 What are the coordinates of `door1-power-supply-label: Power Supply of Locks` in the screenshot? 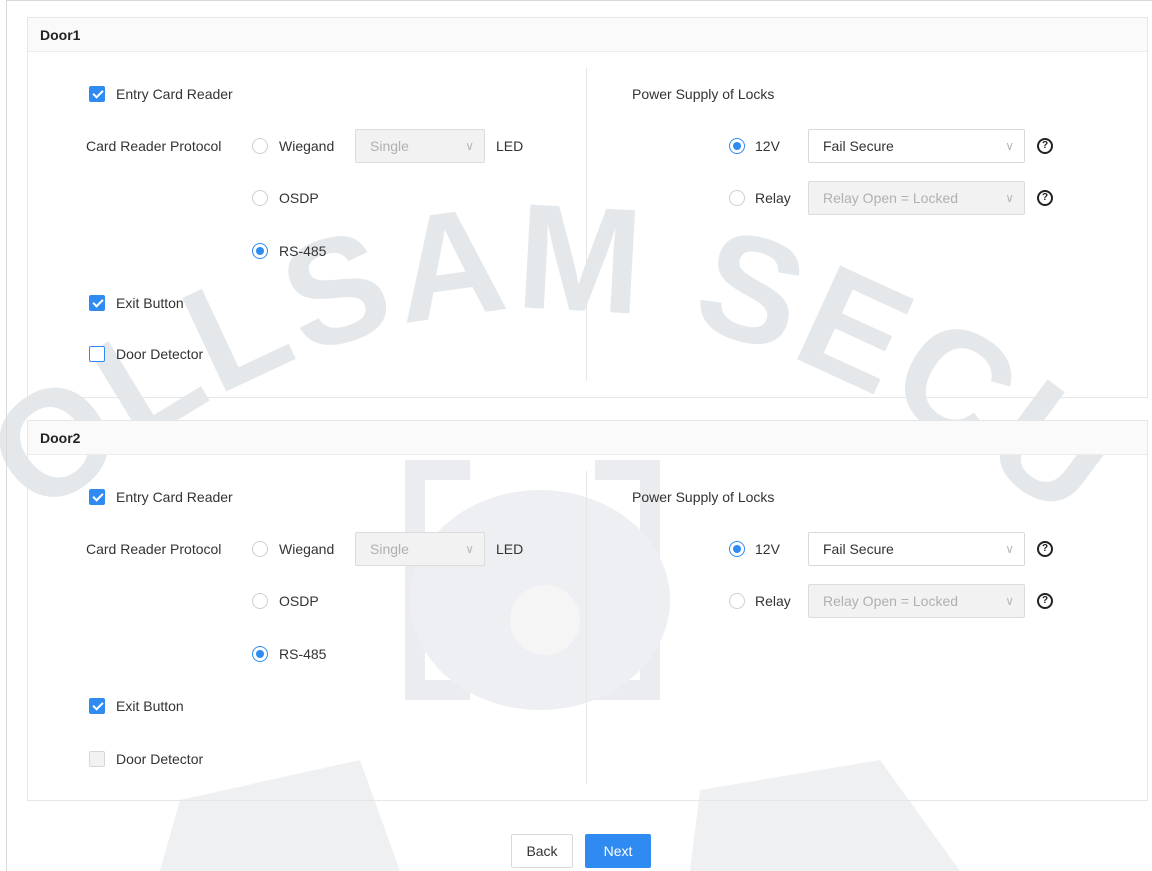 It's located at (703, 94).